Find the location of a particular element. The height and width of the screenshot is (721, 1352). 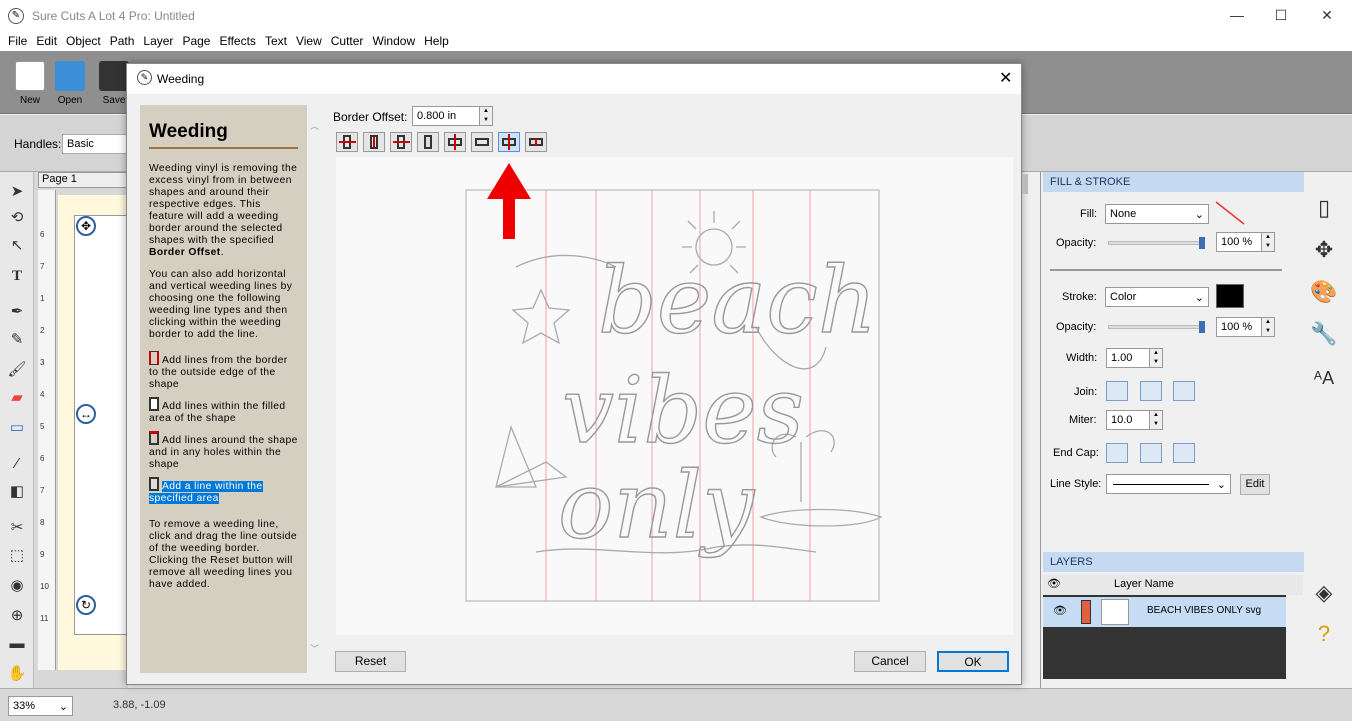

reset-button: Reset is located at coordinates (370, 661).